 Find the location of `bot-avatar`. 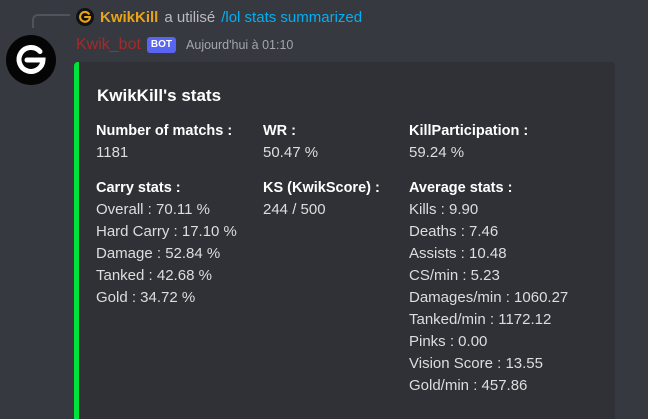

bot-avatar is located at coordinates (31, 60).